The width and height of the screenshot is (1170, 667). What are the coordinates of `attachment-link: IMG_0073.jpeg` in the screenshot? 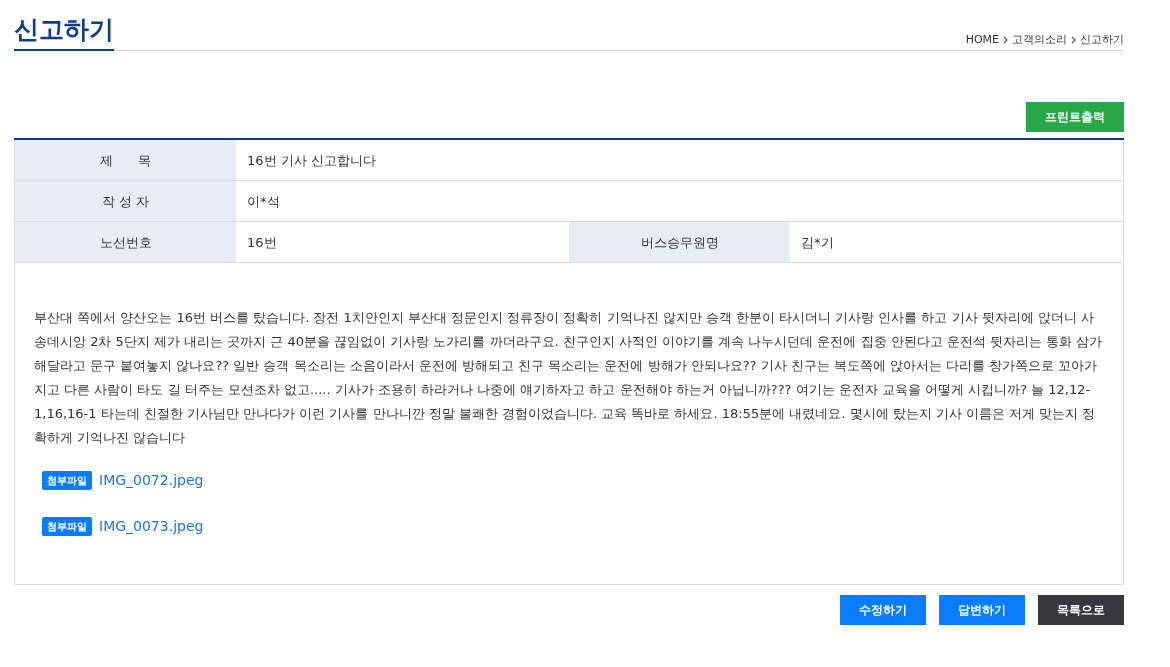 It's located at (151, 527).